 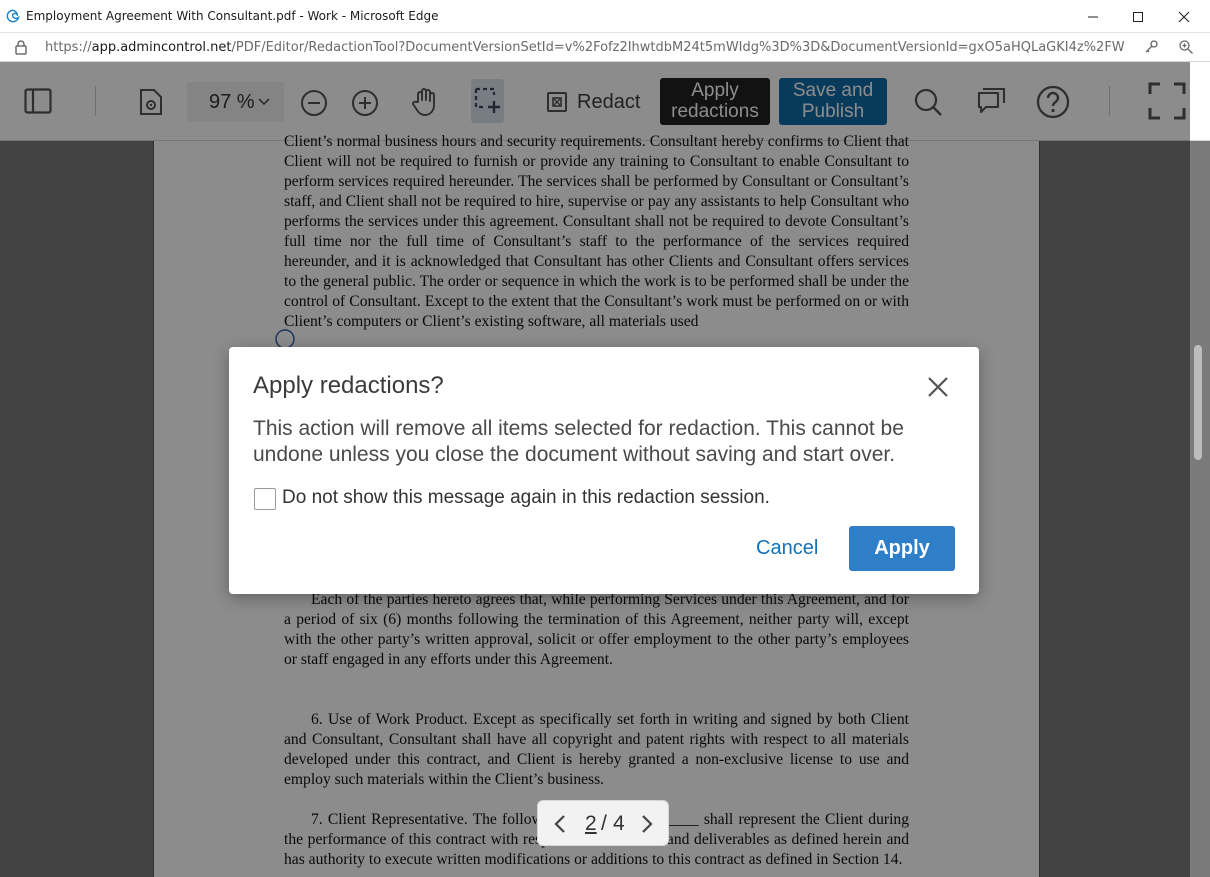 What do you see at coordinates (1198, 402) in the screenshot?
I see `scrollbar-thumb` at bounding box center [1198, 402].